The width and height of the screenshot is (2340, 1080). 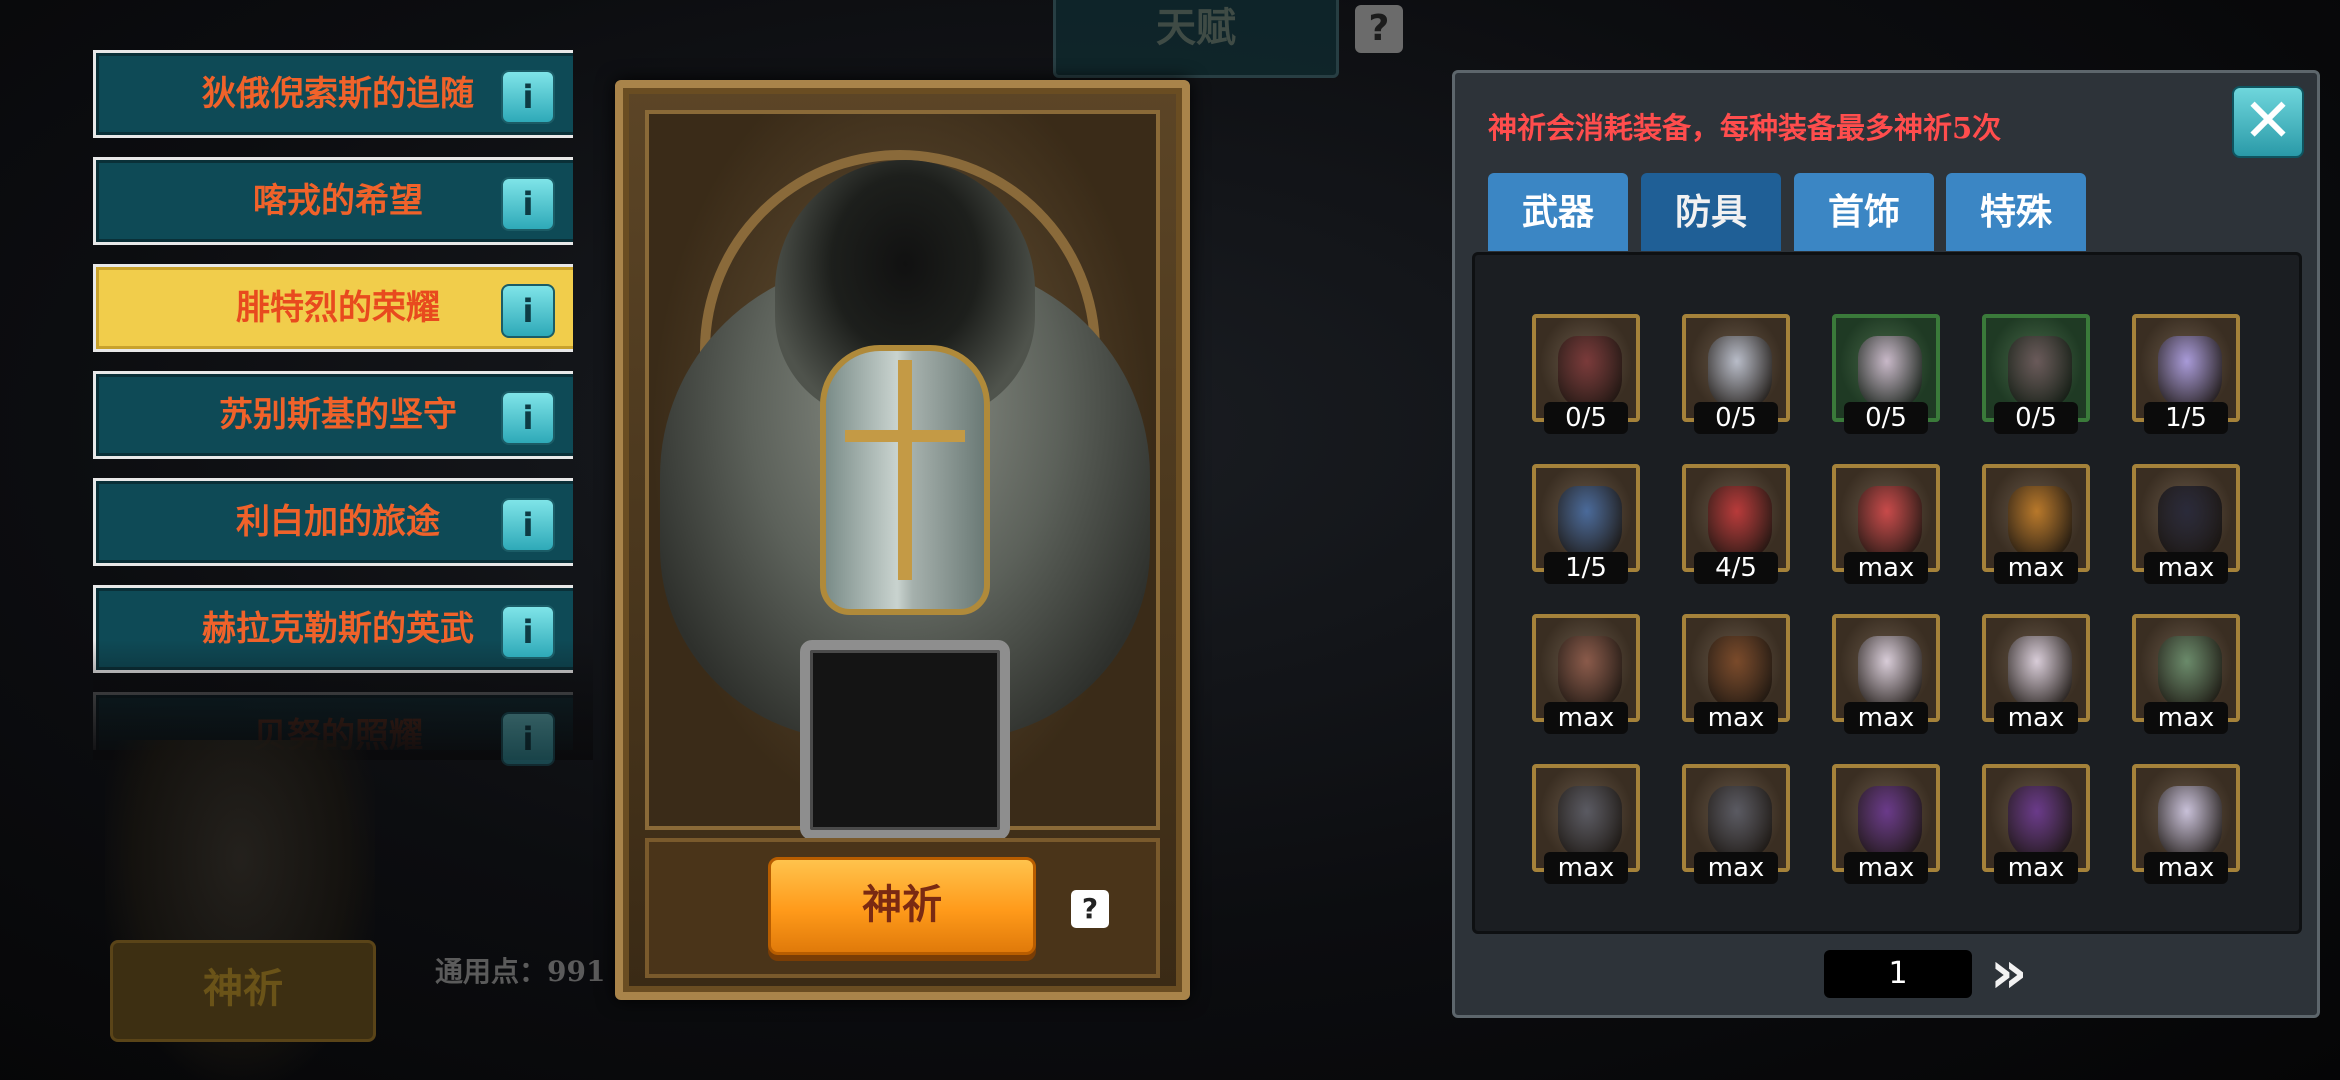 What do you see at coordinates (902, 906) in the screenshot?
I see `pray-button: 神祈` at bounding box center [902, 906].